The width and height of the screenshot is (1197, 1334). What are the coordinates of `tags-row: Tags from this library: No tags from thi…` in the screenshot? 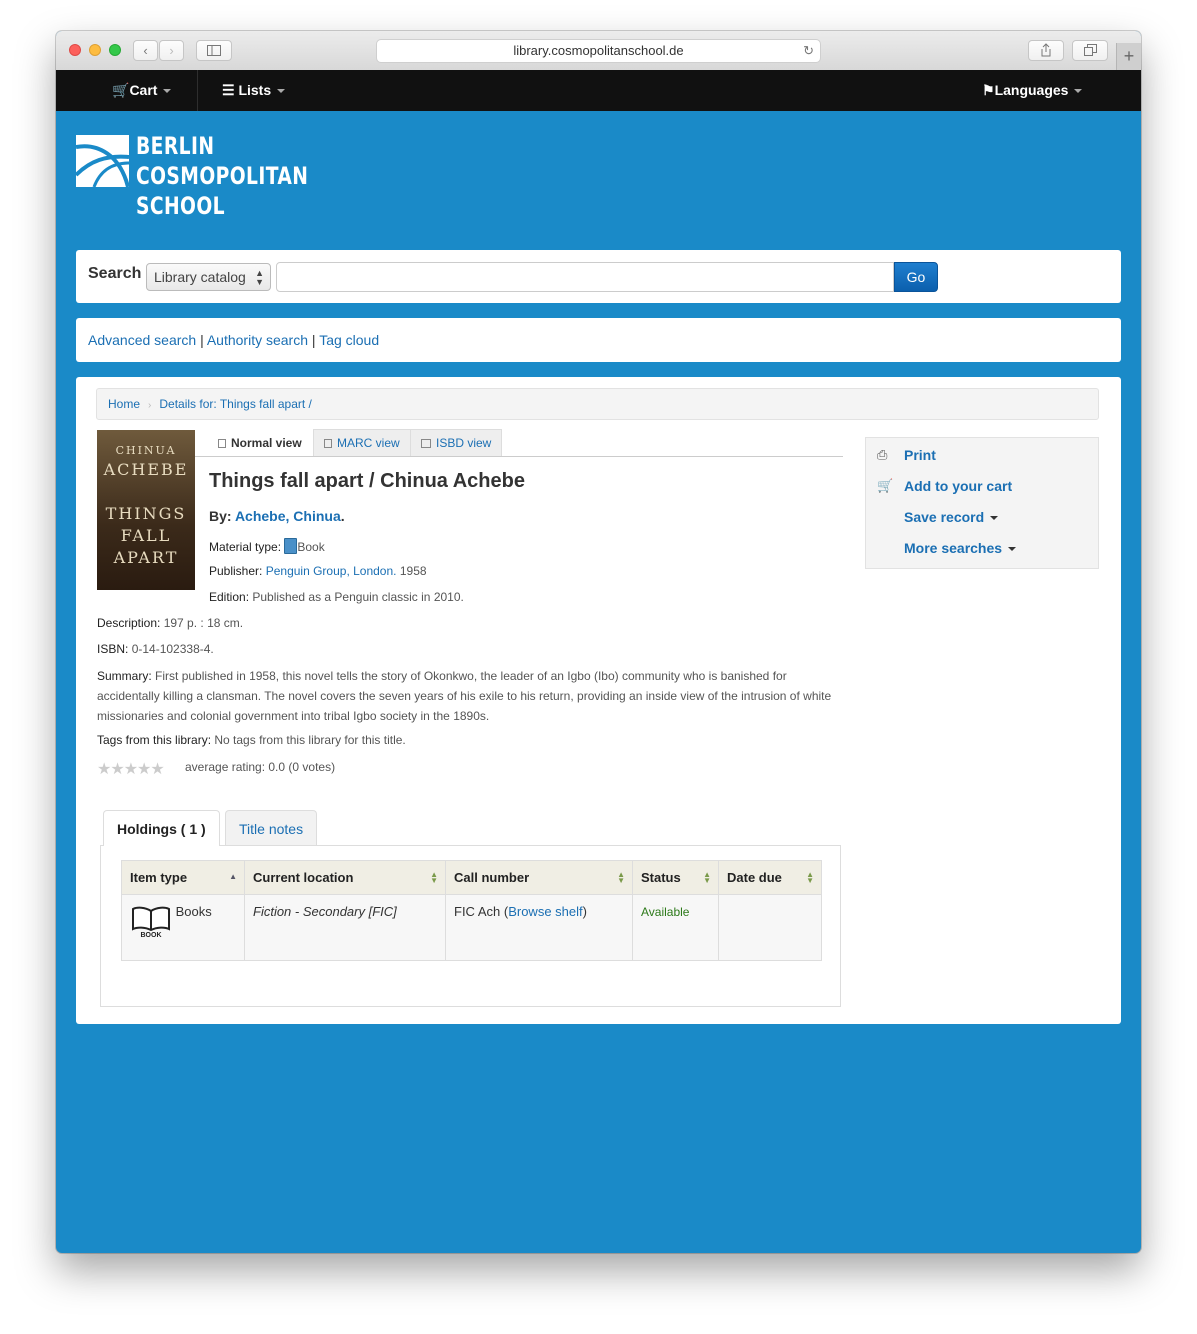 It's located at (251, 740).